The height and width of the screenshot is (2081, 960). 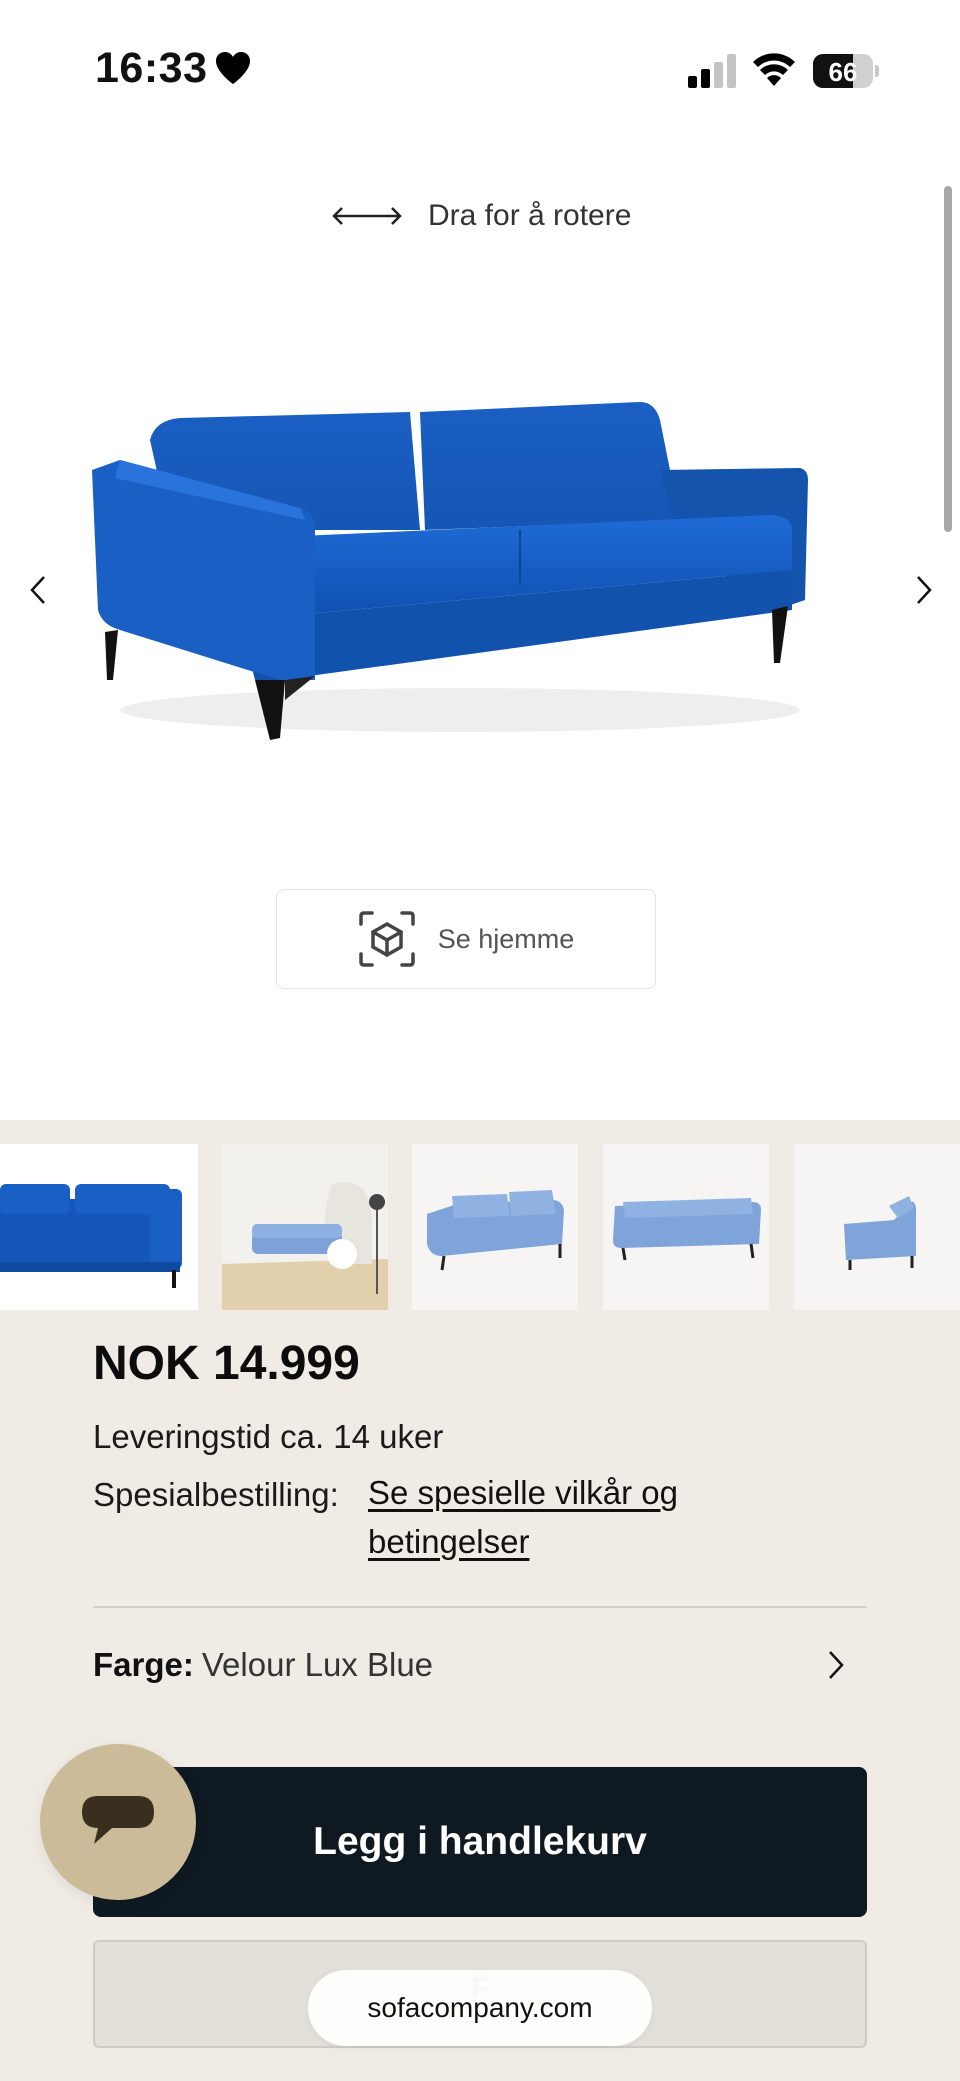 I want to click on thumbnail-strip, so click(x=480, y=1228).